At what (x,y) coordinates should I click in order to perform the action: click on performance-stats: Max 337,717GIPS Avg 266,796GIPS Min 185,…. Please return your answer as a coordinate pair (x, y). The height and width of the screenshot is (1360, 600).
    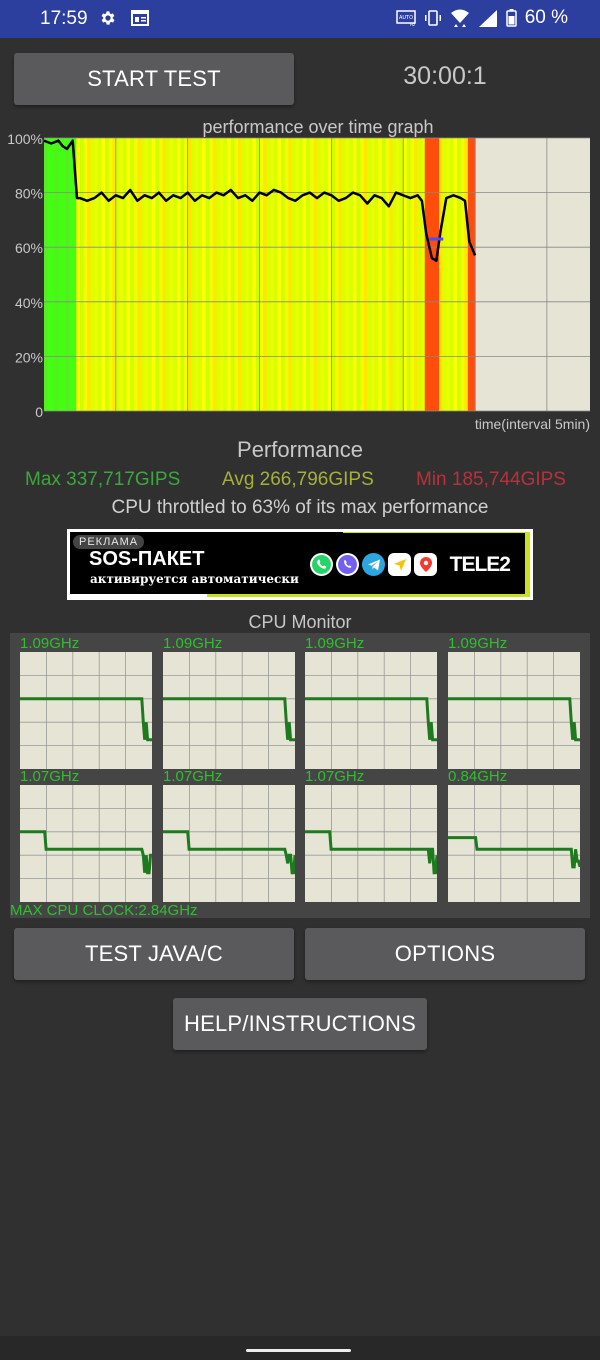
    Looking at the image, I should click on (300, 481).